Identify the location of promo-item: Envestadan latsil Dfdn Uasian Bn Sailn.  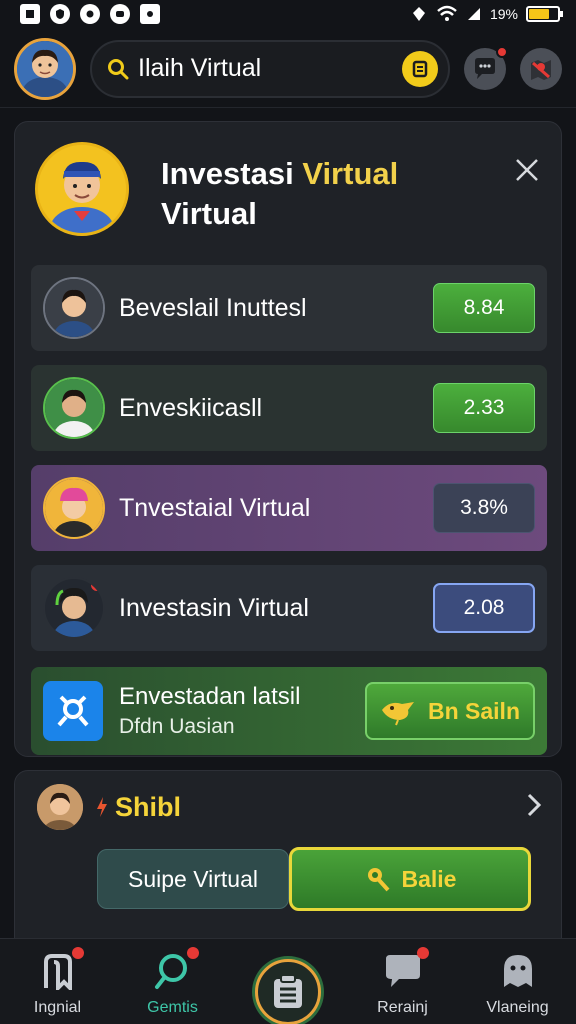
(289, 711).